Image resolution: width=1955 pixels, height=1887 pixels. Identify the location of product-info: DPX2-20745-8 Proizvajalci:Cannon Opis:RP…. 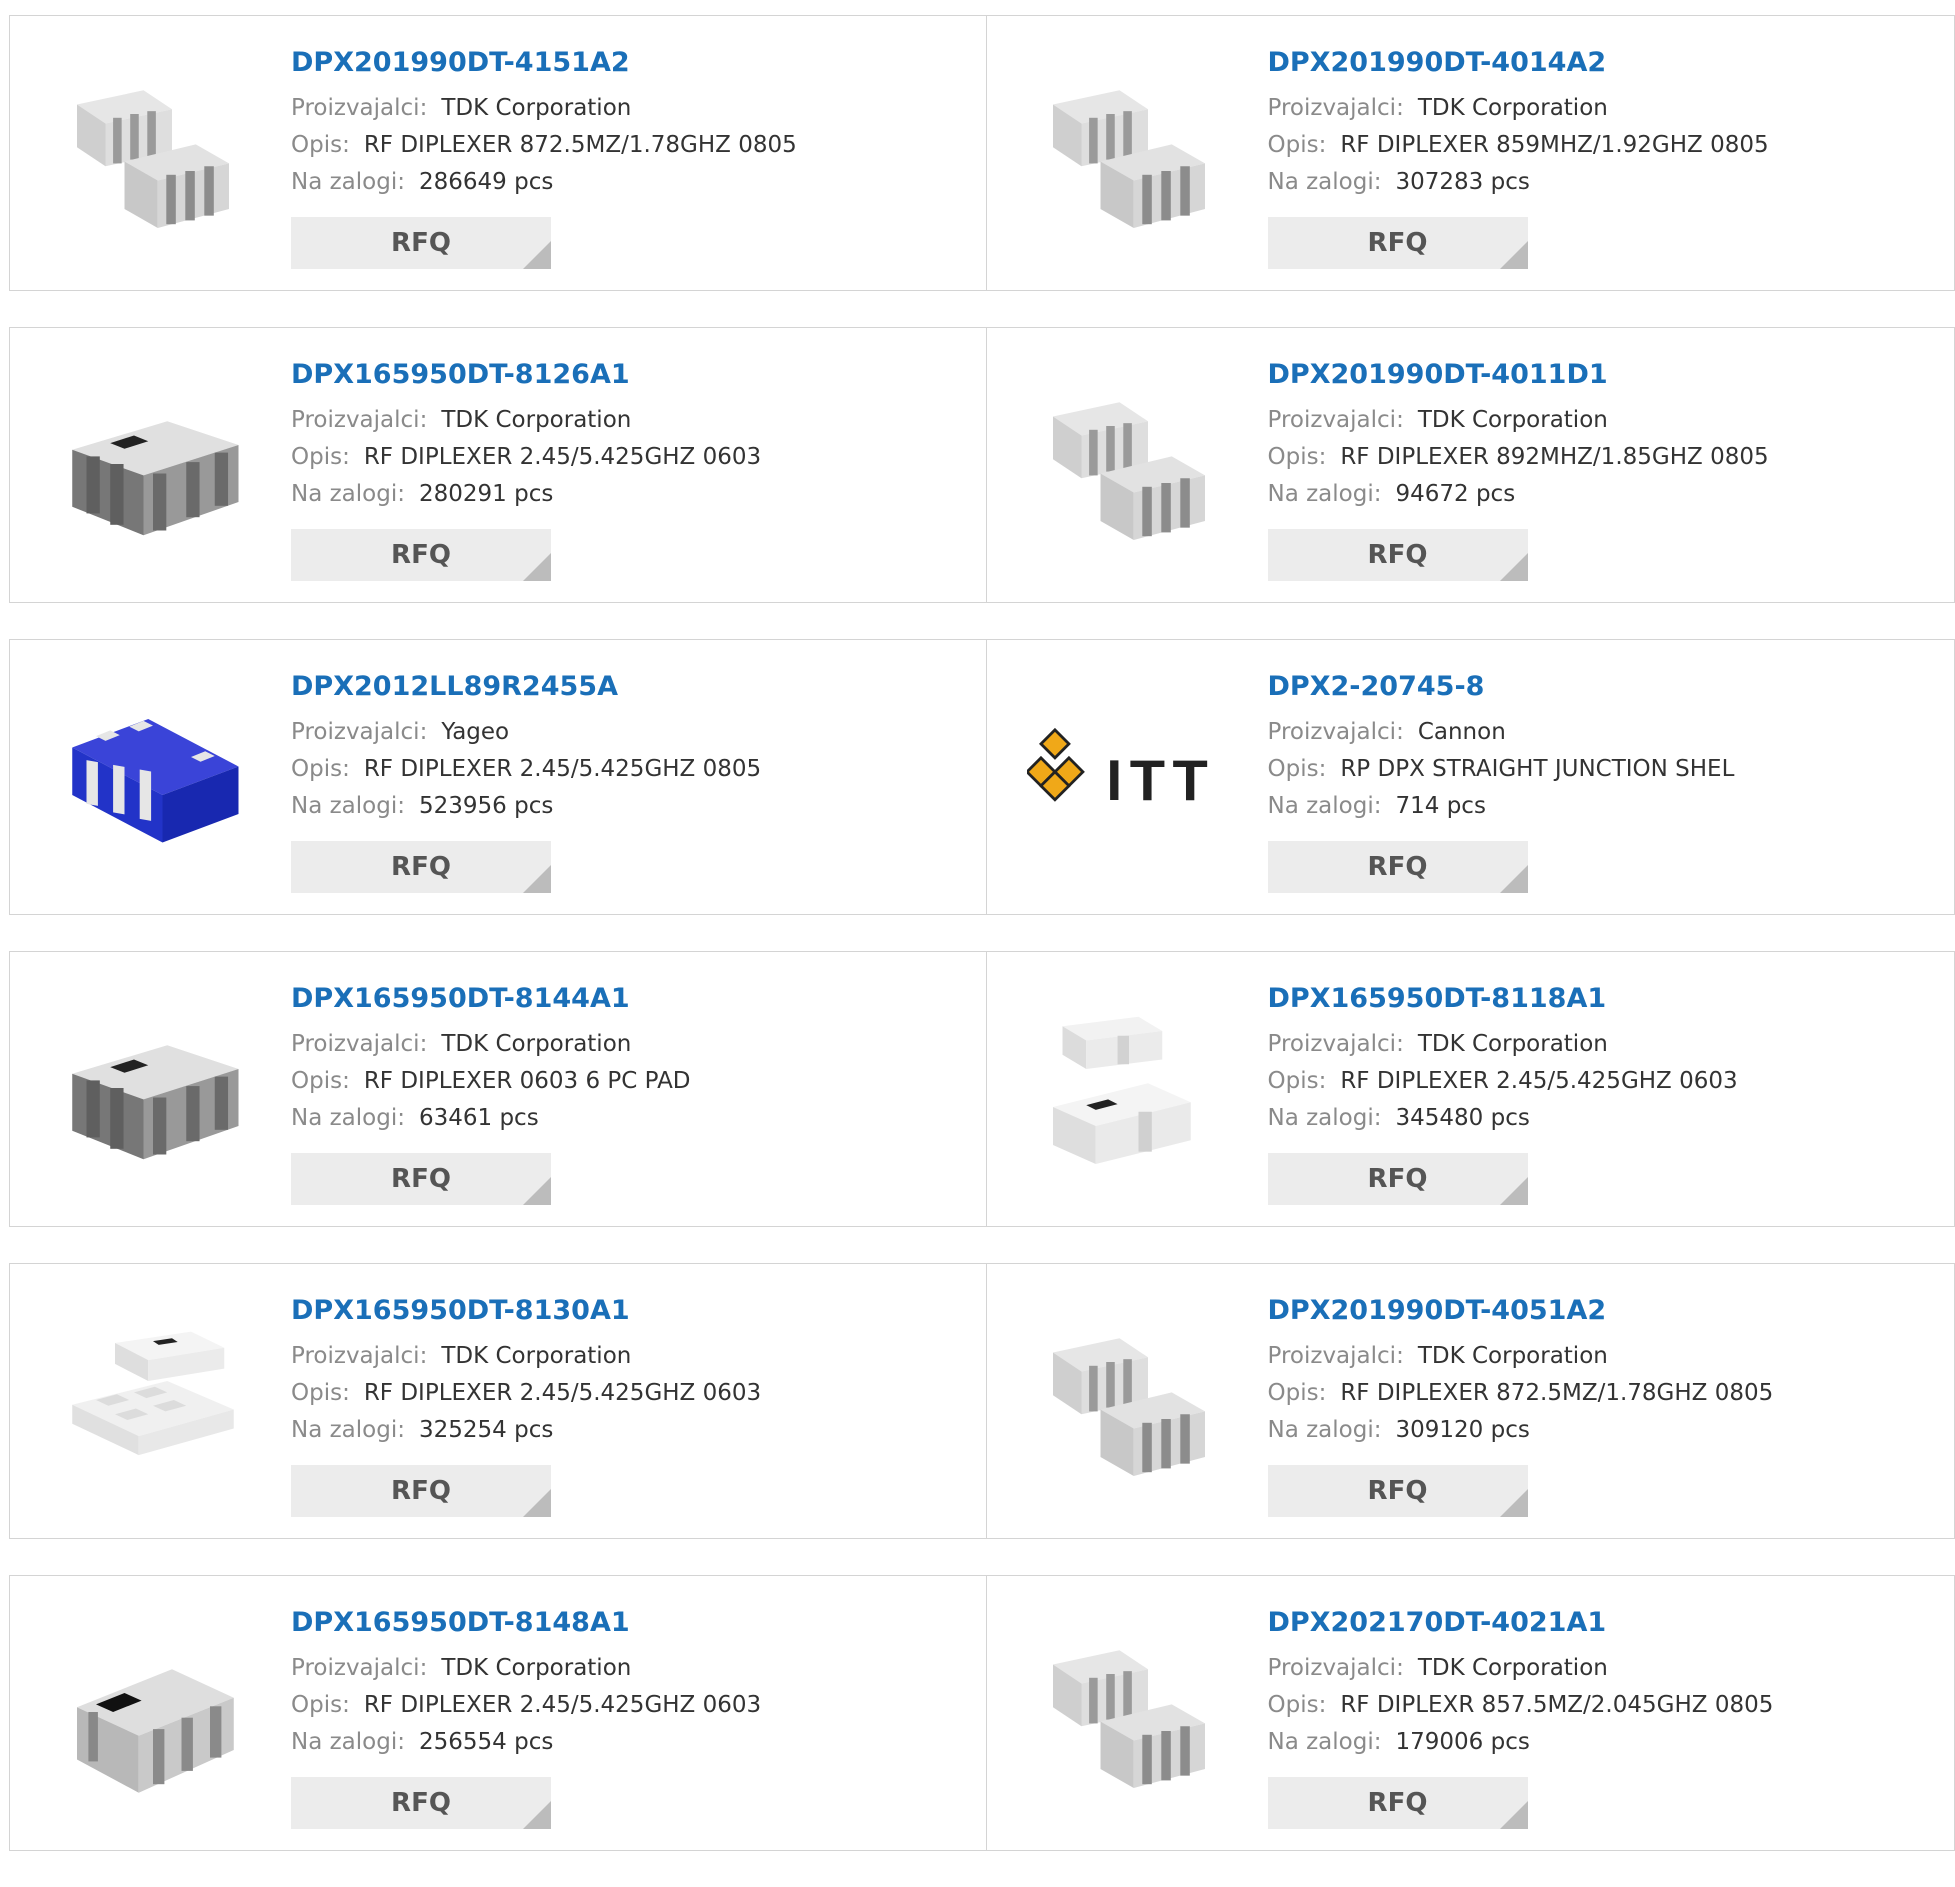
(1501, 747).